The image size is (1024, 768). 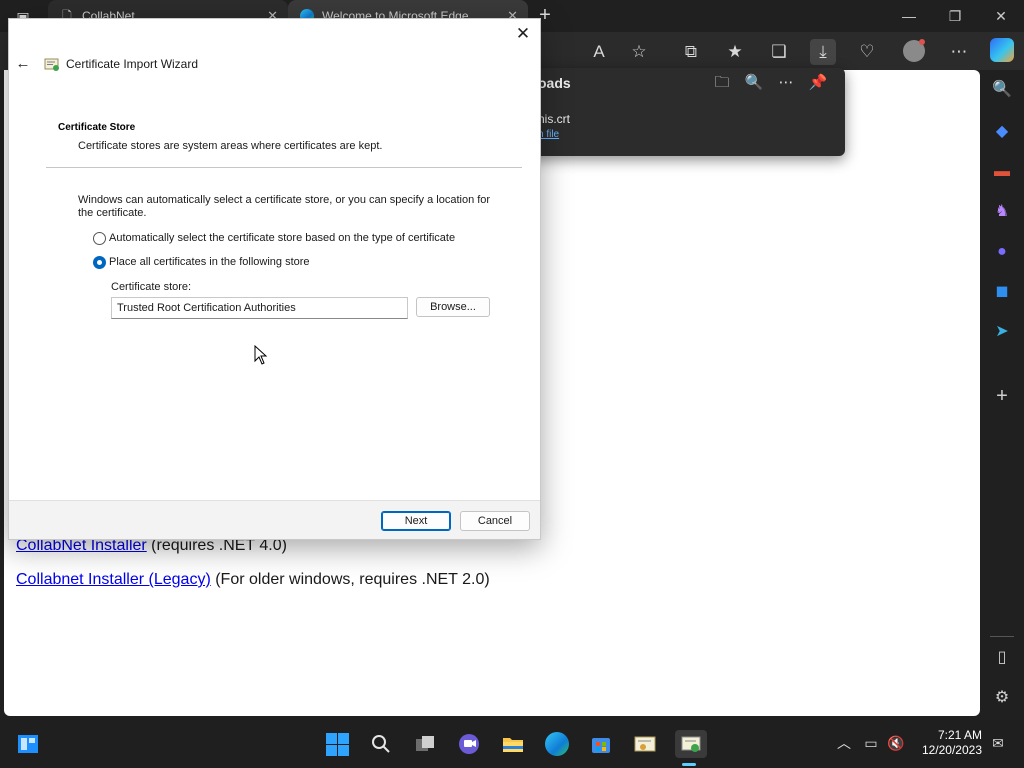 What do you see at coordinates (599, 52) in the screenshot?
I see `read-aloud-icon: A` at bounding box center [599, 52].